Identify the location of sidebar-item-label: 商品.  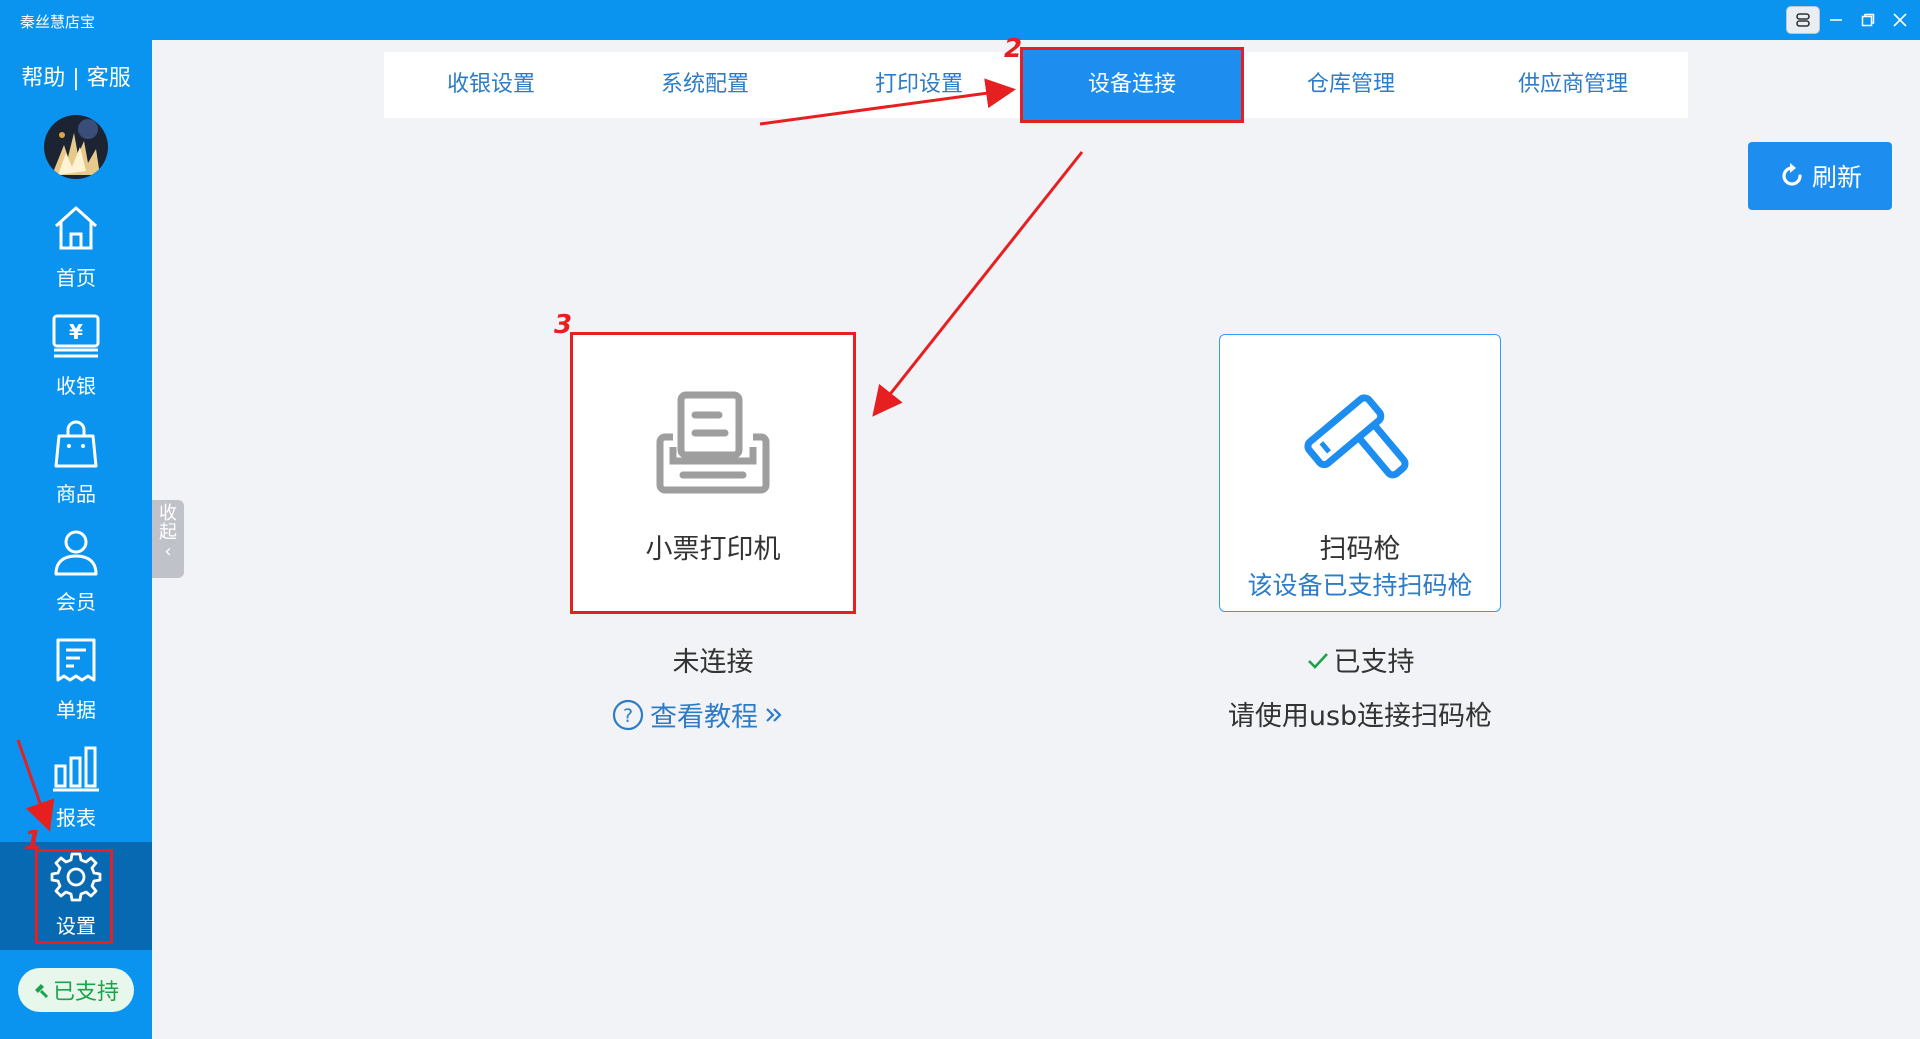
(76, 494).